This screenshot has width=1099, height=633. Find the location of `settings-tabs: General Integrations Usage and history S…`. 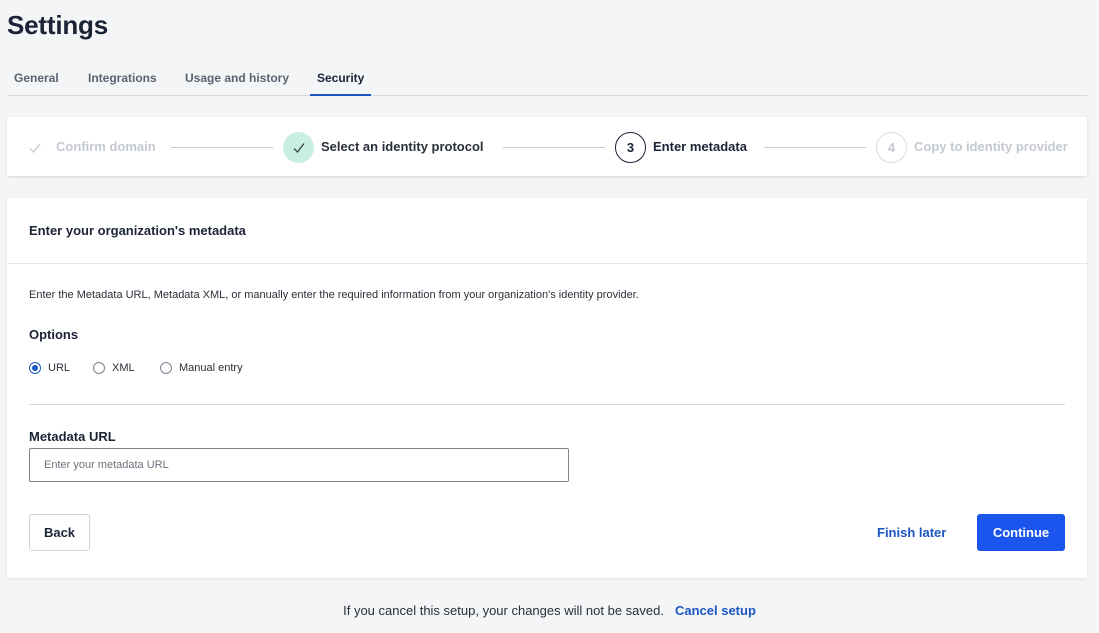

settings-tabs: General Integrations Usage and history S… is located at coordinates (547, 79).